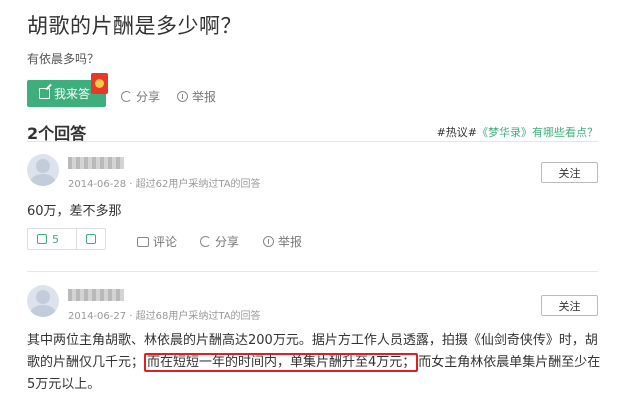 The height and width of the screenshot is (404, 640). Describe the element at coordinates (456, 132) in the screenshot. I see `hot-tag: #热议#` at that location.